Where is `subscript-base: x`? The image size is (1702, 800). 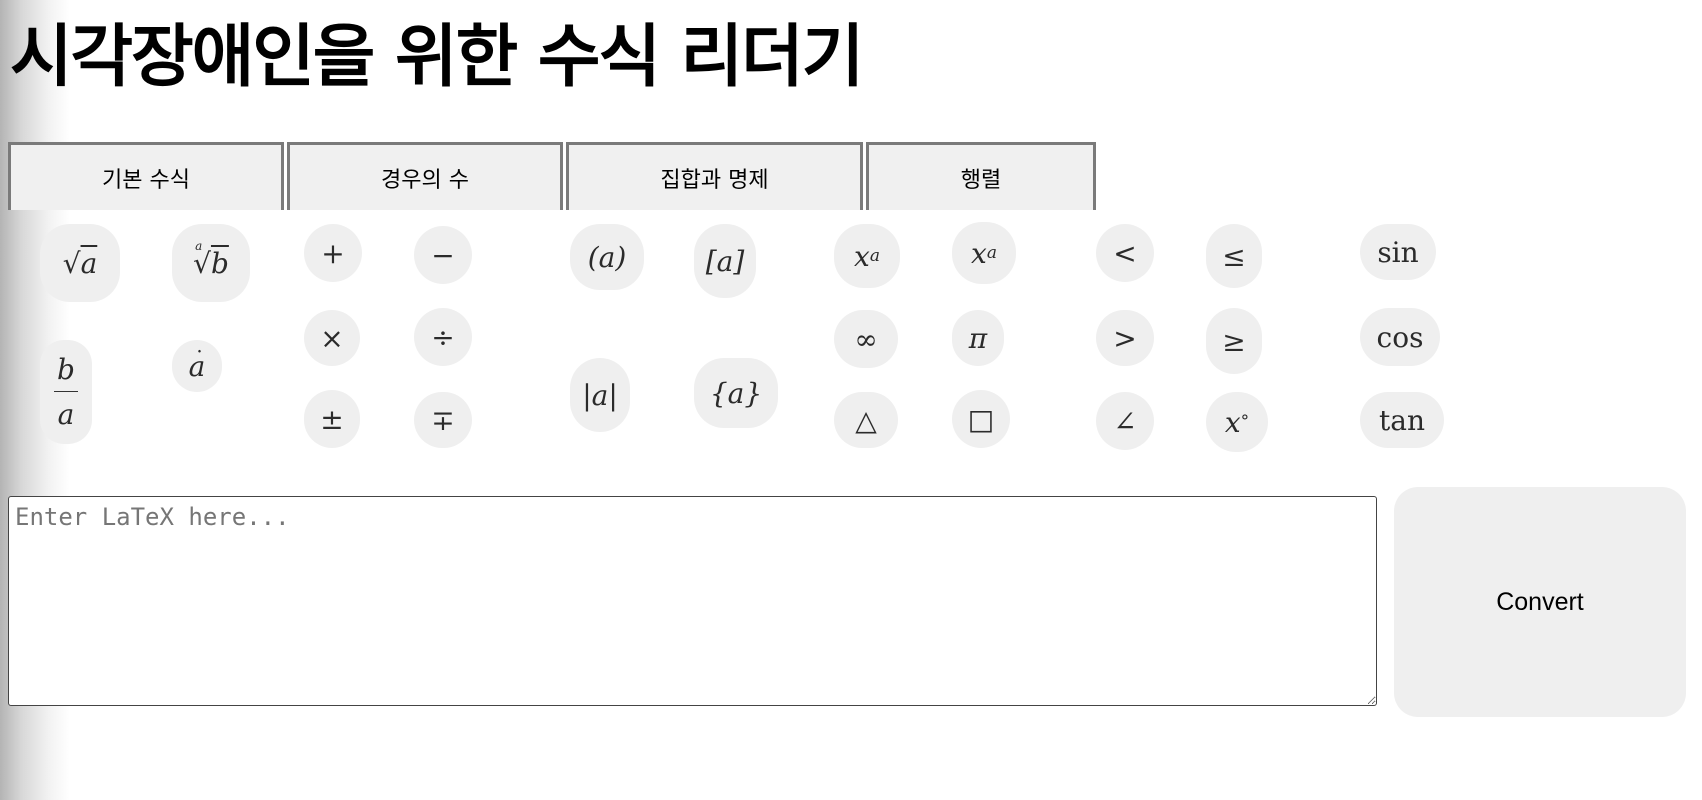
subscript-base: x is located at coordinates (979, 253).